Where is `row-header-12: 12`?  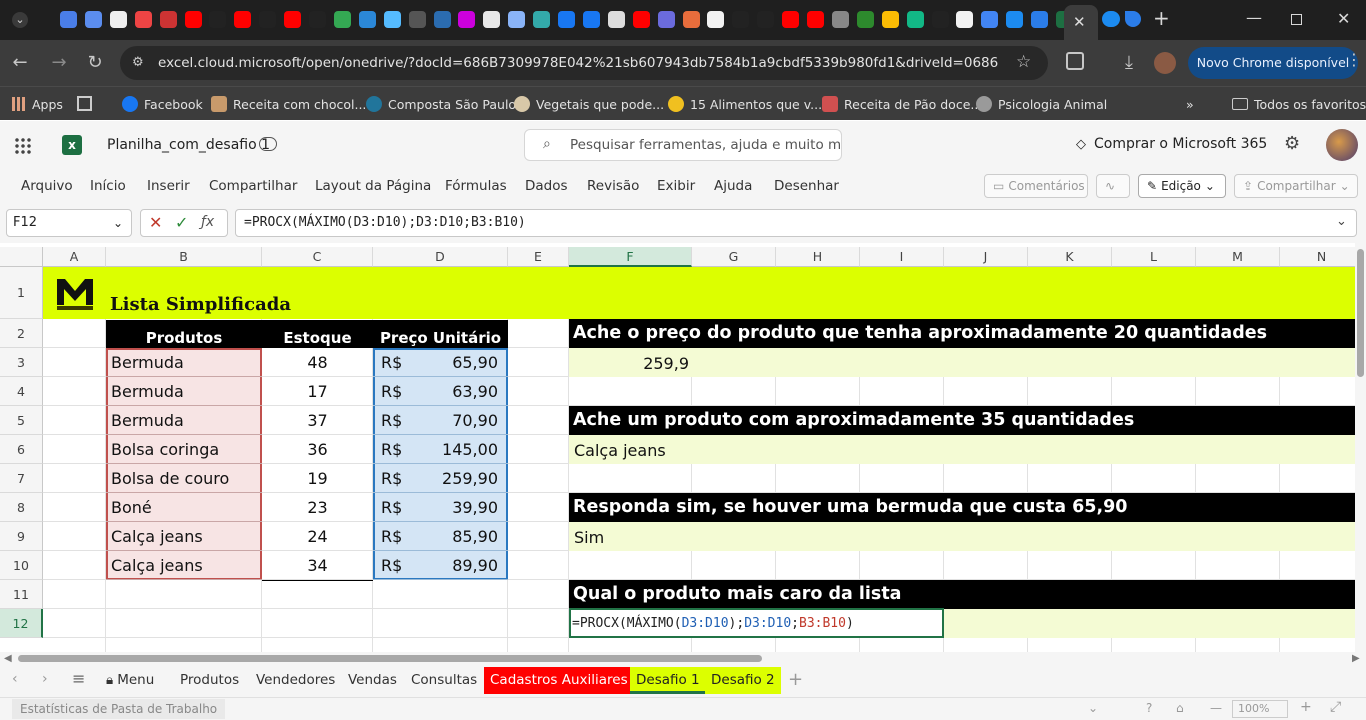
row-header-12: 12 is located at coordinates (21, 623).